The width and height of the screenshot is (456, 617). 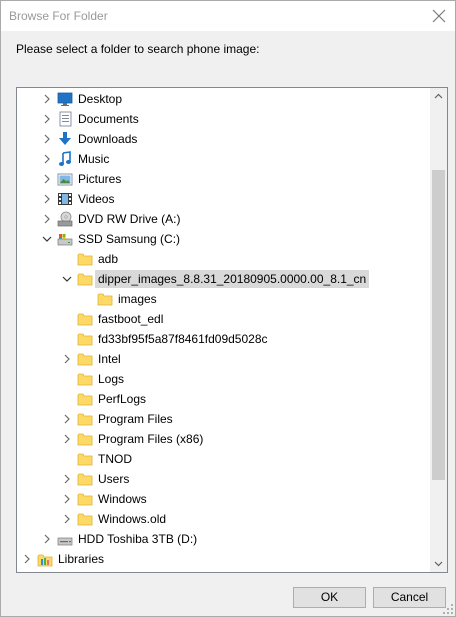 I want to click on tree-item: Videos, so click(x=224, y=199).